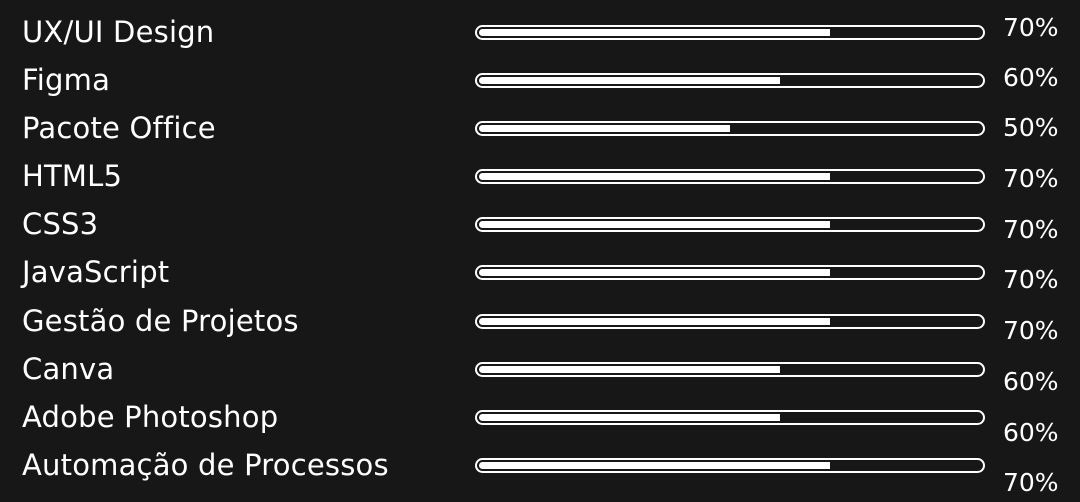  I want to click on skill-row: UX/UI Design 70%, so click(540, 32).